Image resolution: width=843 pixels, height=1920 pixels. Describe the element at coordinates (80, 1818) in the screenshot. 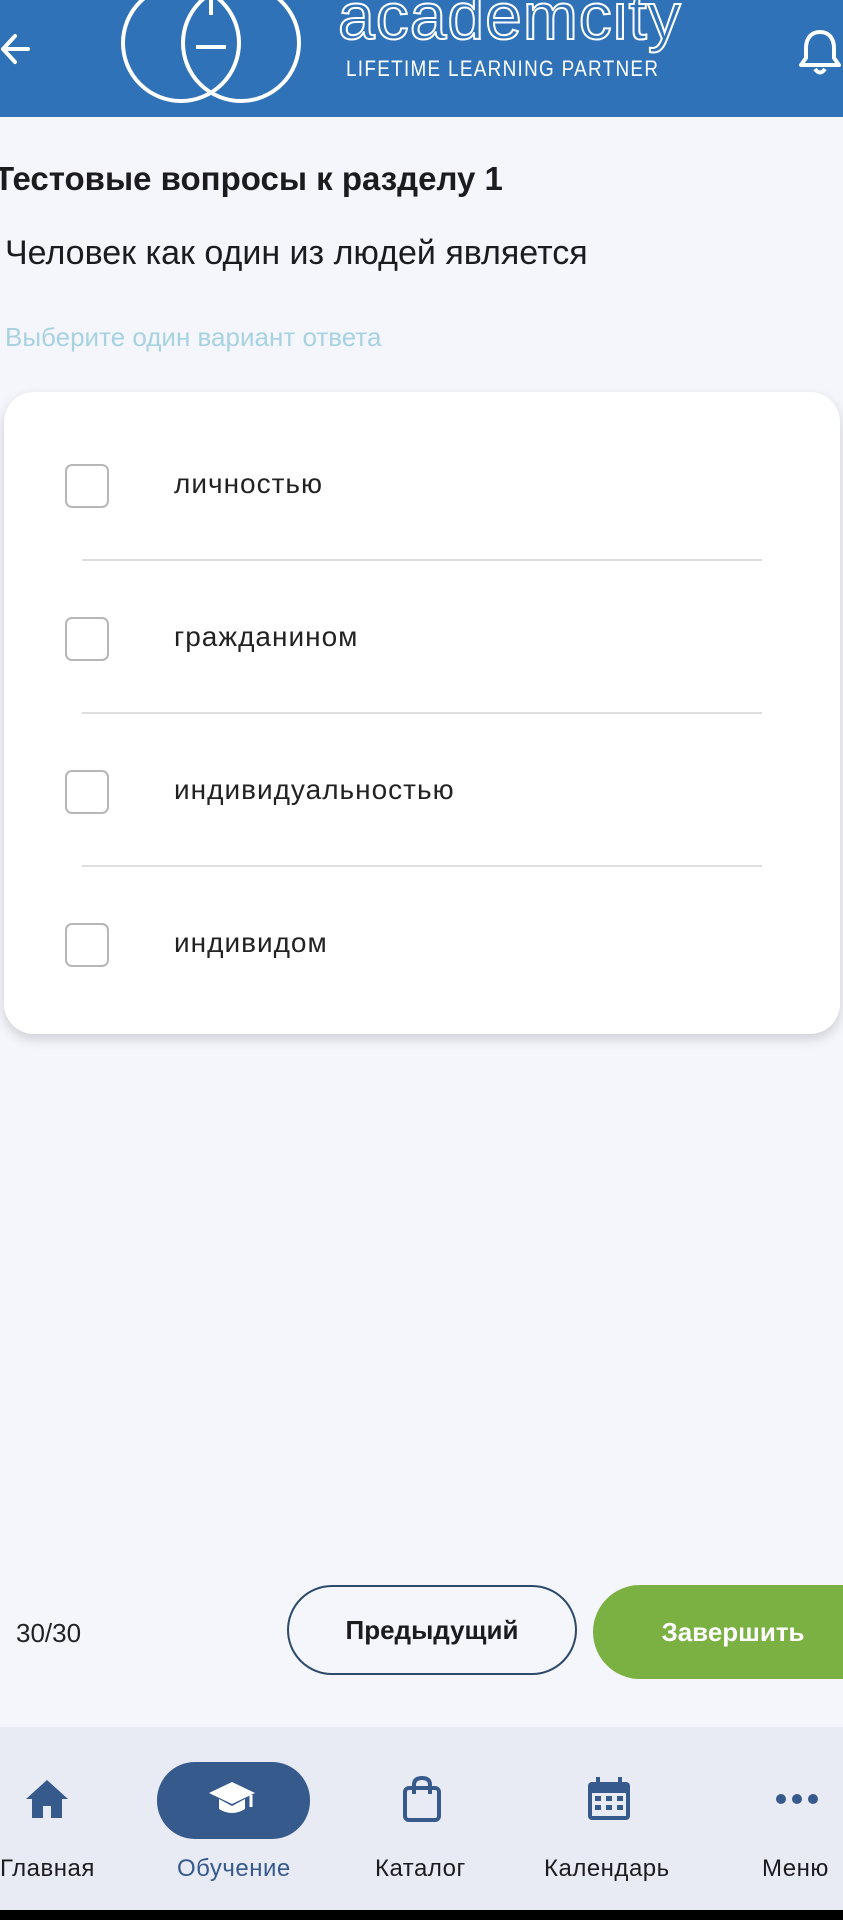

I see `nav-item-home: Главная` at that location.